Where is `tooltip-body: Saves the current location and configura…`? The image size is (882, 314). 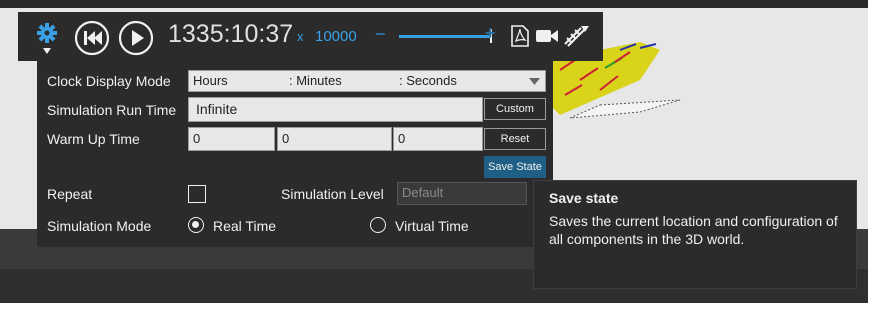
tooltip-body: Saves the current location and configura… is located at coordinates (693, 230).